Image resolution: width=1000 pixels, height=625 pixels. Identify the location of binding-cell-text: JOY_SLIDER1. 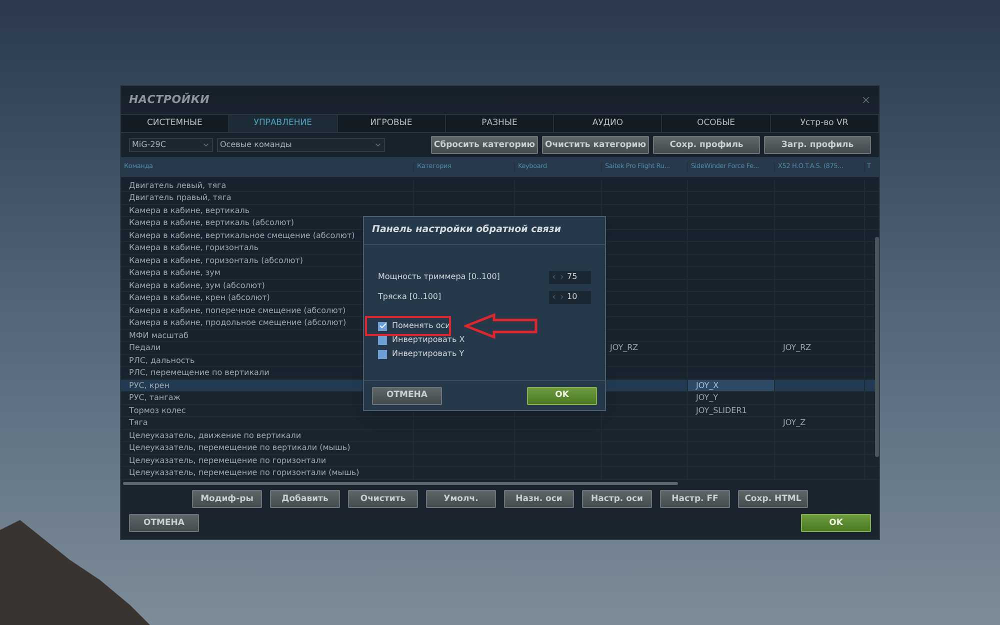
(721, 410).